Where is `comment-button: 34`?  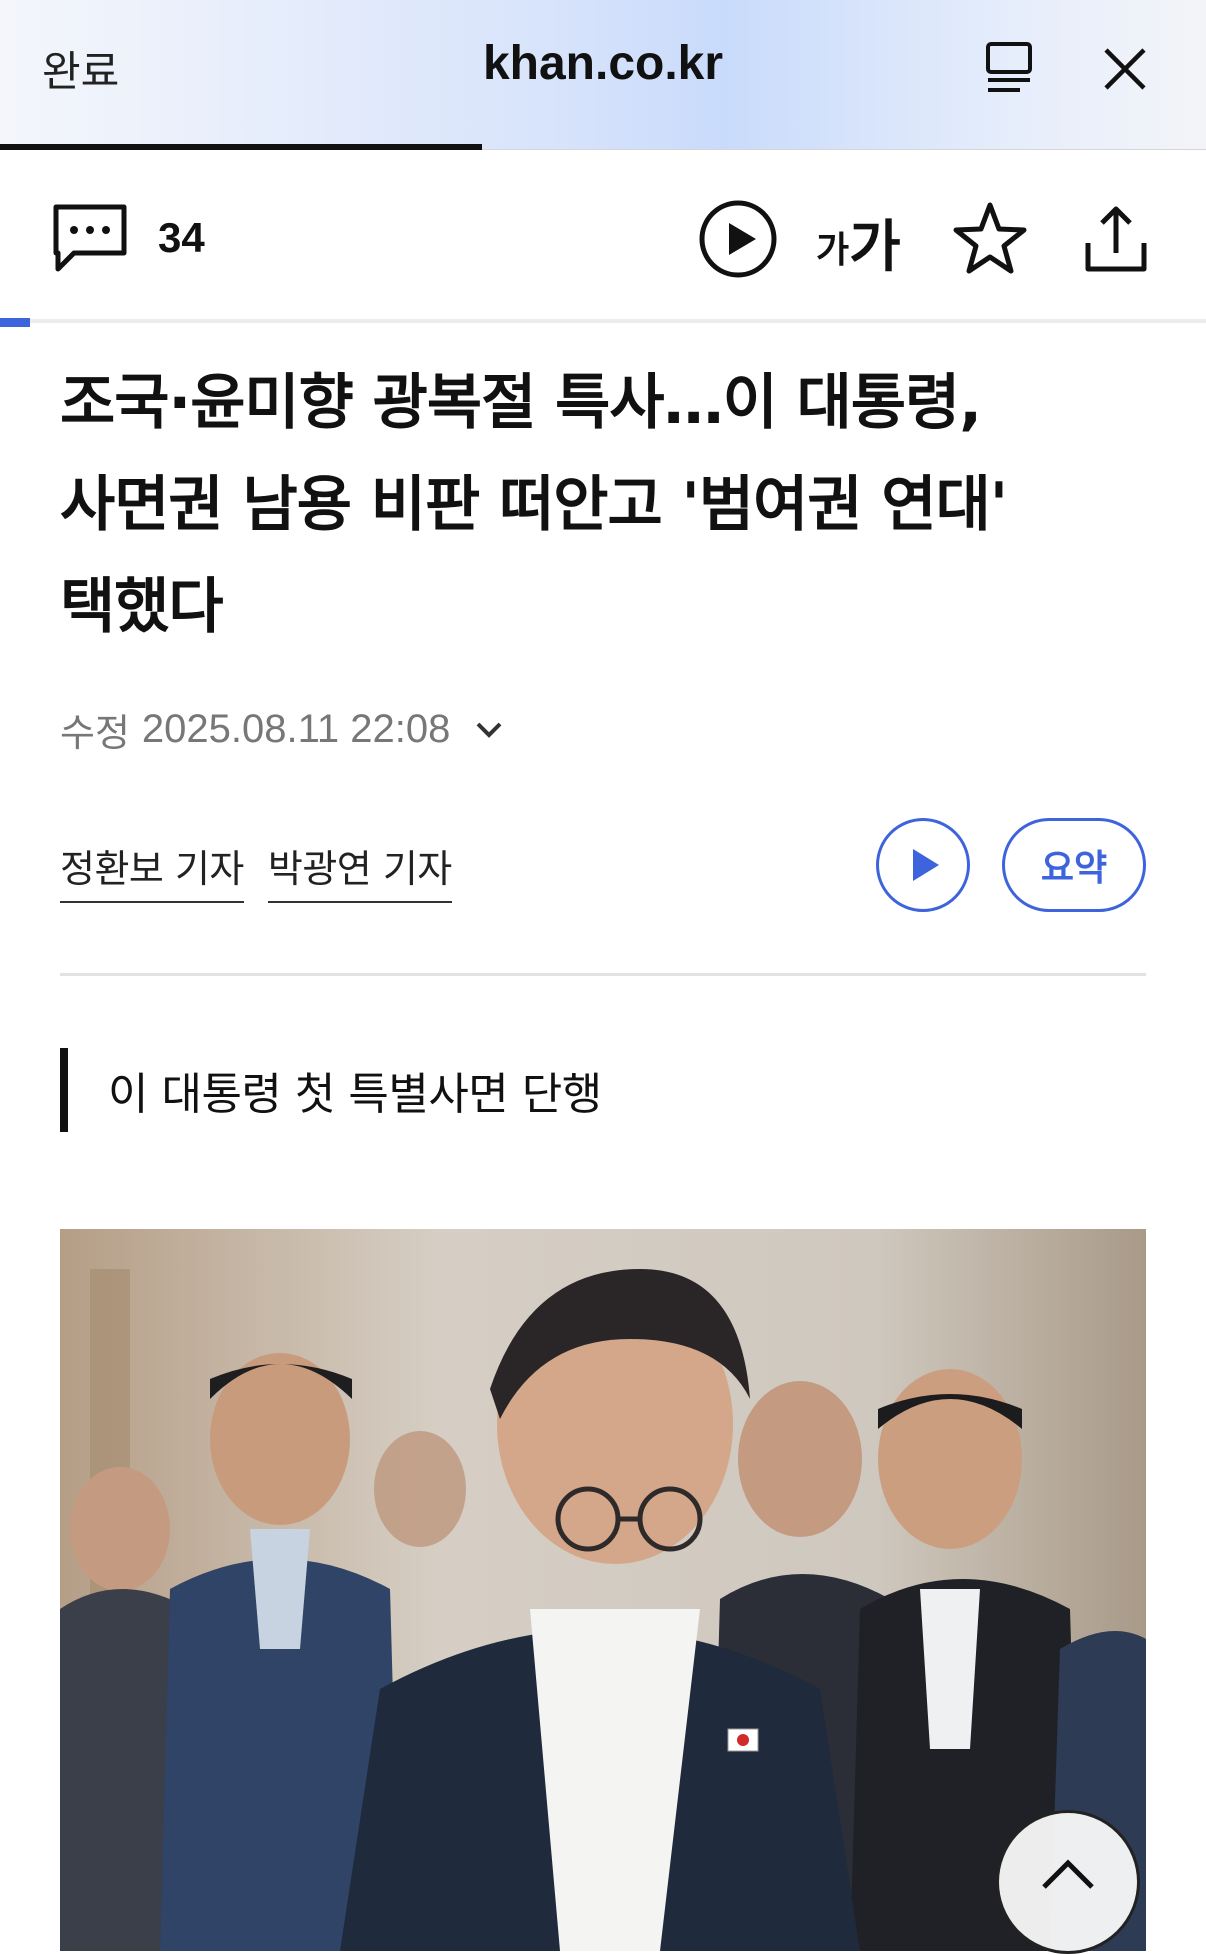 comment-button: 34 is located at coordinates (128, 238).